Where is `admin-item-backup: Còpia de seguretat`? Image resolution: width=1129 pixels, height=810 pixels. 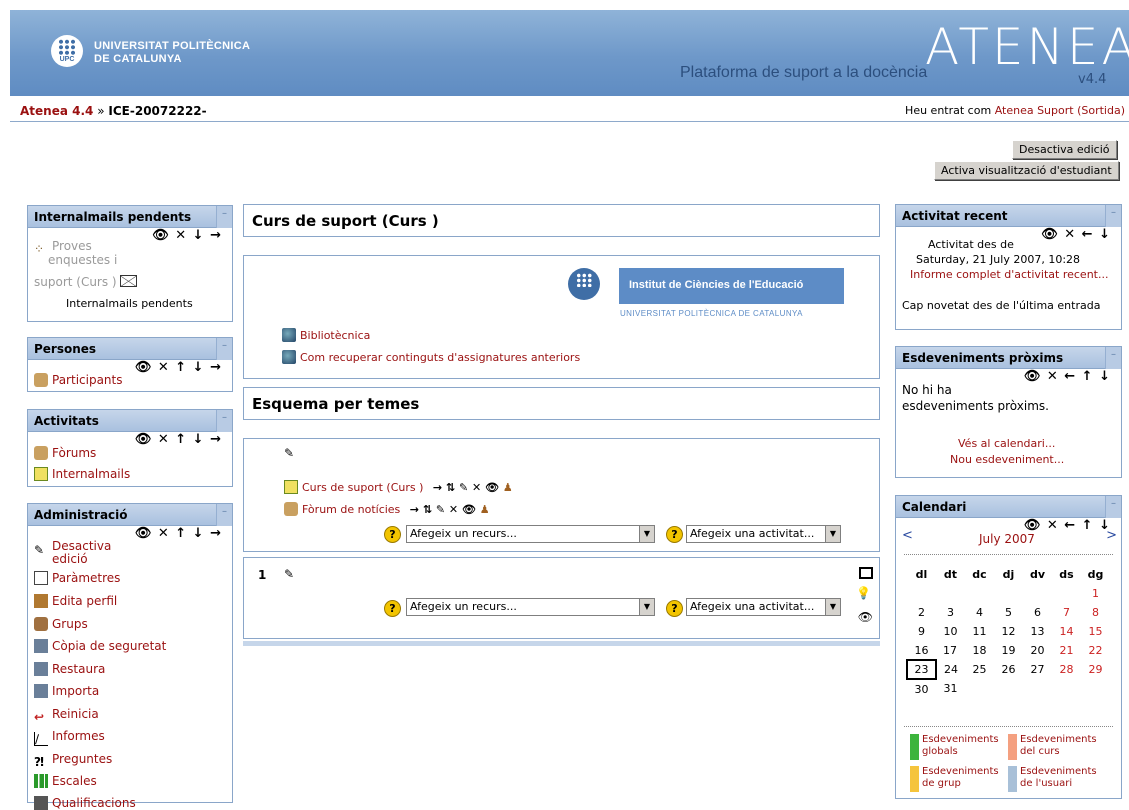
admin-item-backup: Còpia de seguretat is located at coordinates (100, 646).